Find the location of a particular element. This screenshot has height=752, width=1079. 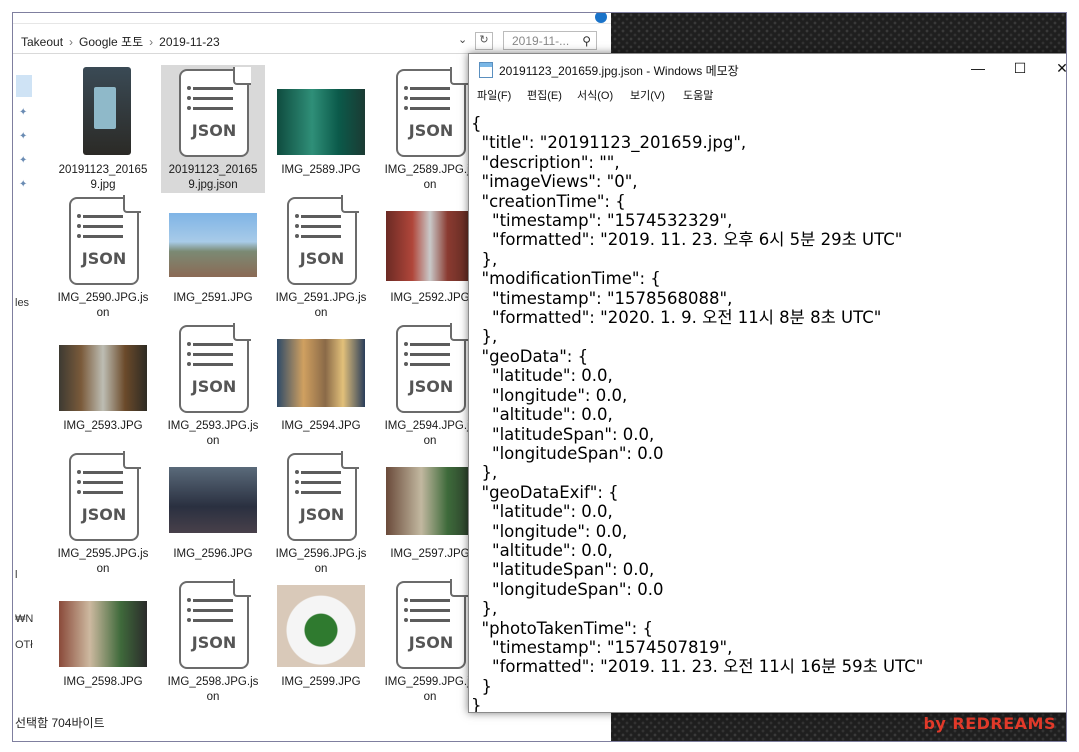

json-file-item: JSON IMG_2599.JPG.js on is located at coordinates (430, 641).